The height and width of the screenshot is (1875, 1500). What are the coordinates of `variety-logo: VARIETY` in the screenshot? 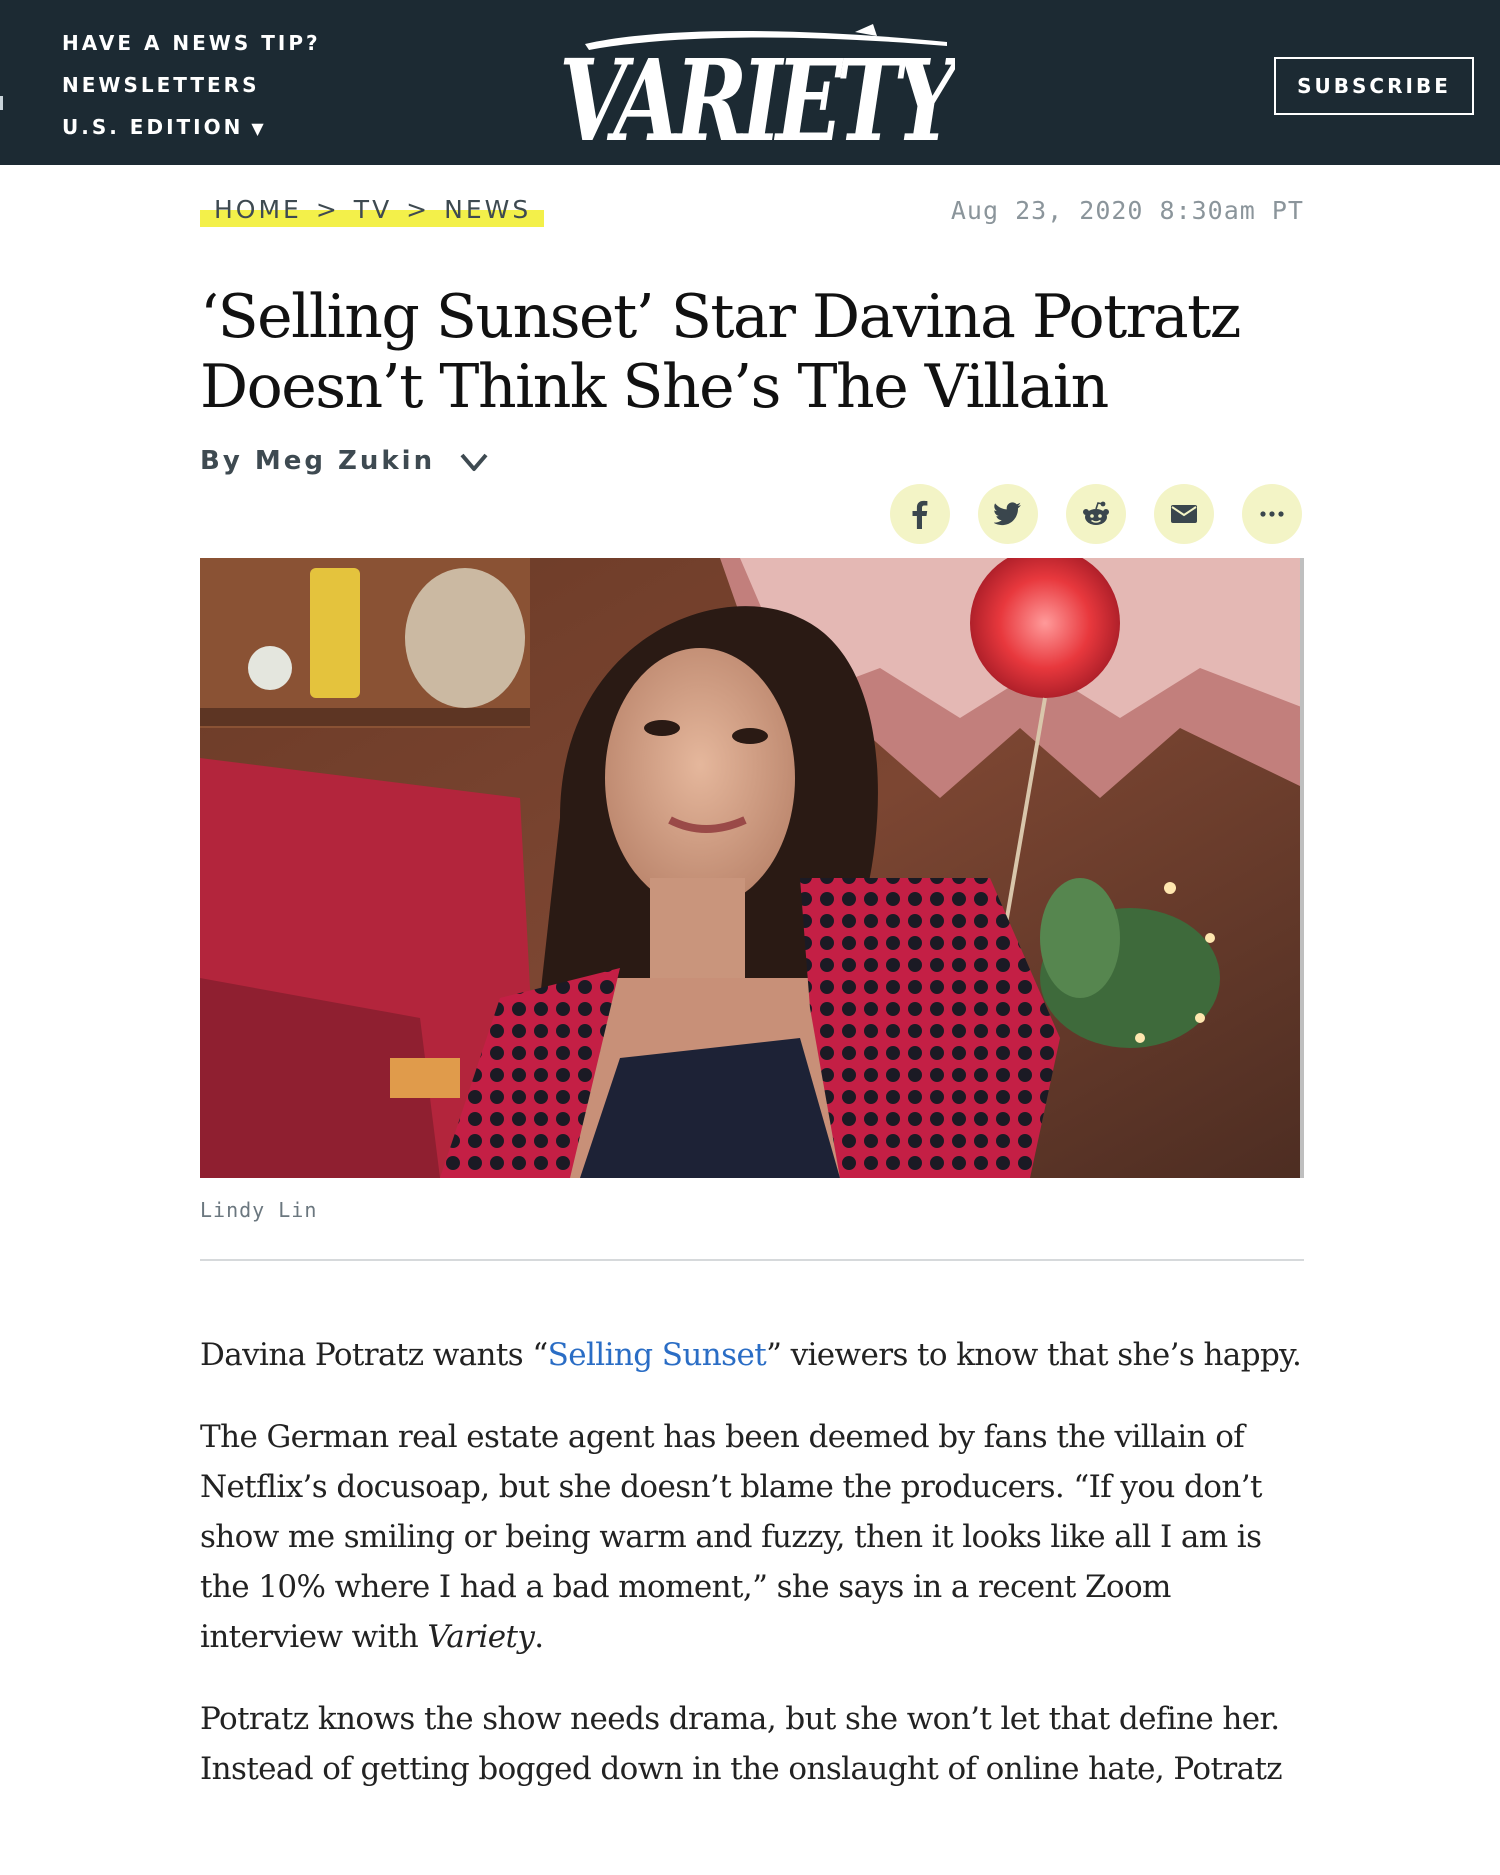 It's located at (755, 86).